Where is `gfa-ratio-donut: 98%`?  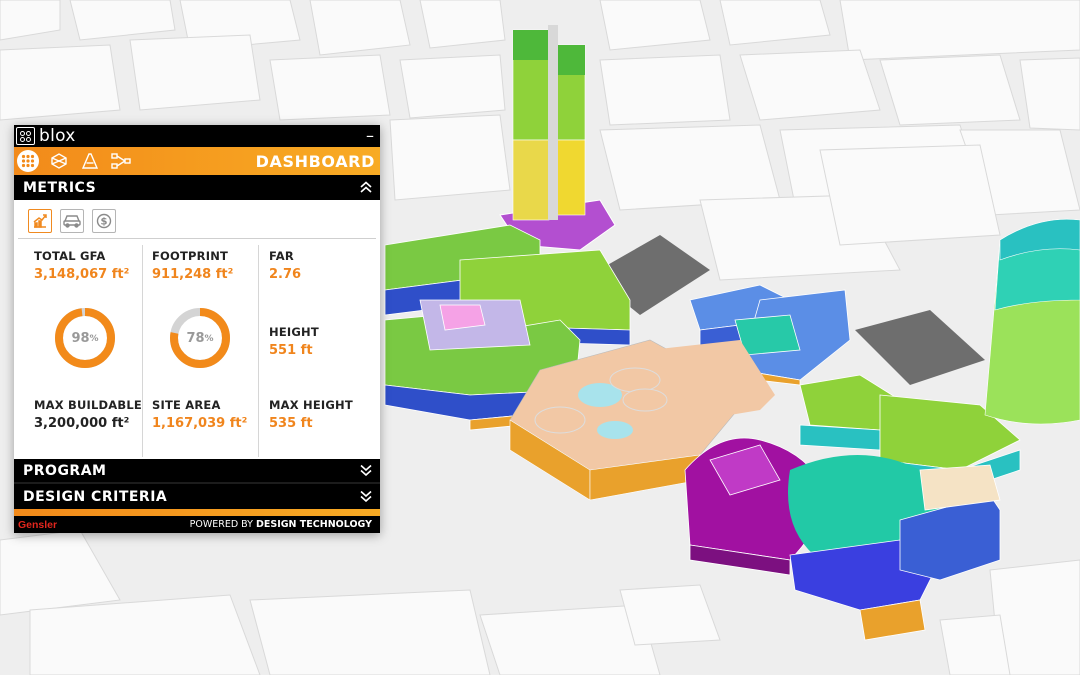
gfa-ratio-donut: 98% is located at coordinates (85, 338).